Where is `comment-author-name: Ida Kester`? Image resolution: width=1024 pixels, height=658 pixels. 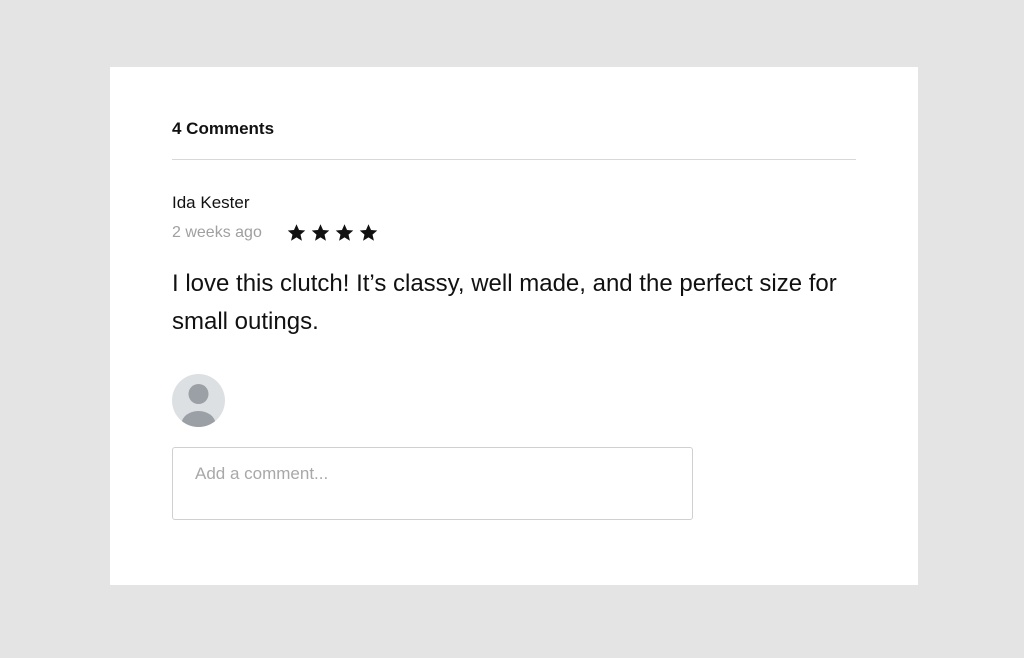
comment-author-name: Ida Kester is located at coordinates (211, 202).